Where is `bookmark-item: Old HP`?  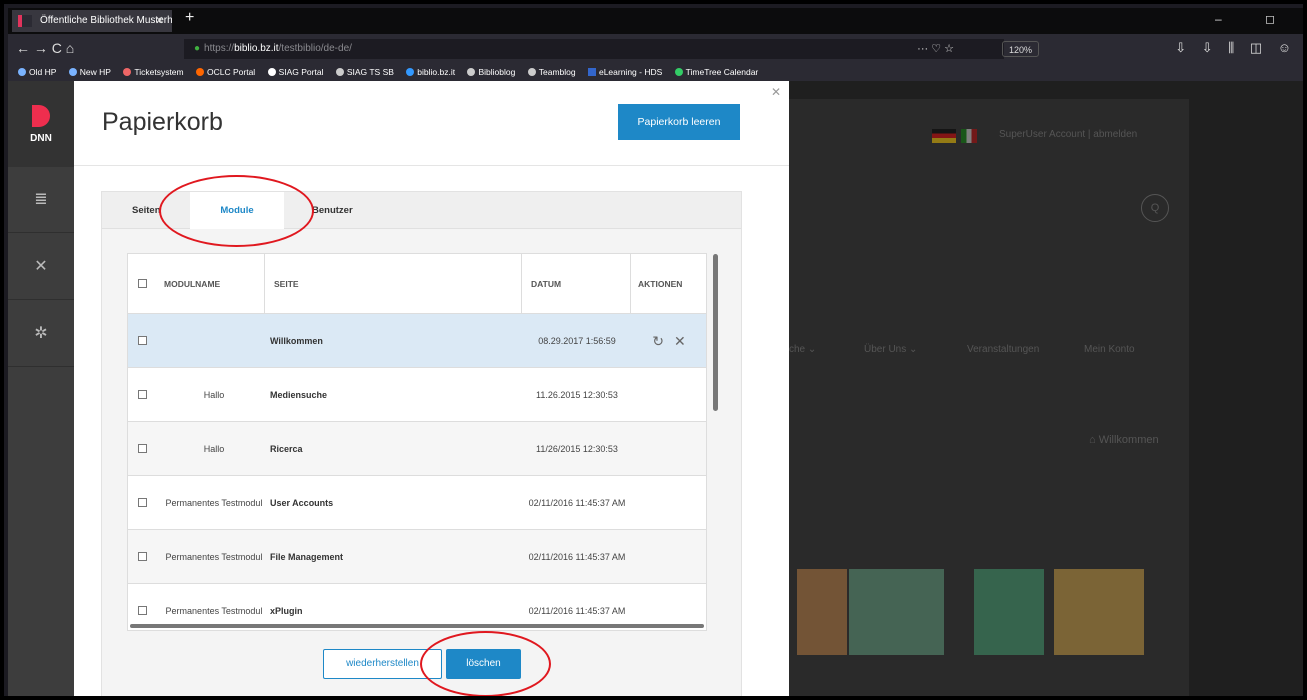 bookmark-item: Old HP is located at coordinates (37, 72).